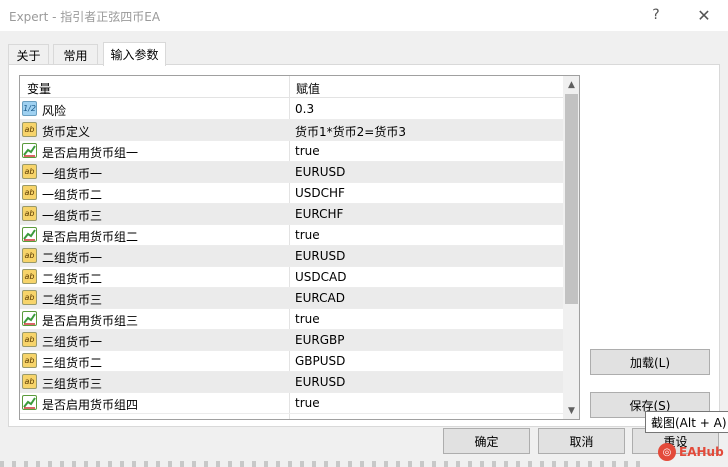  What do you see at coordinates (319, 340) in the screenshot?
I see `parameter-value: EURGBP` at bounding box center [319, 340].